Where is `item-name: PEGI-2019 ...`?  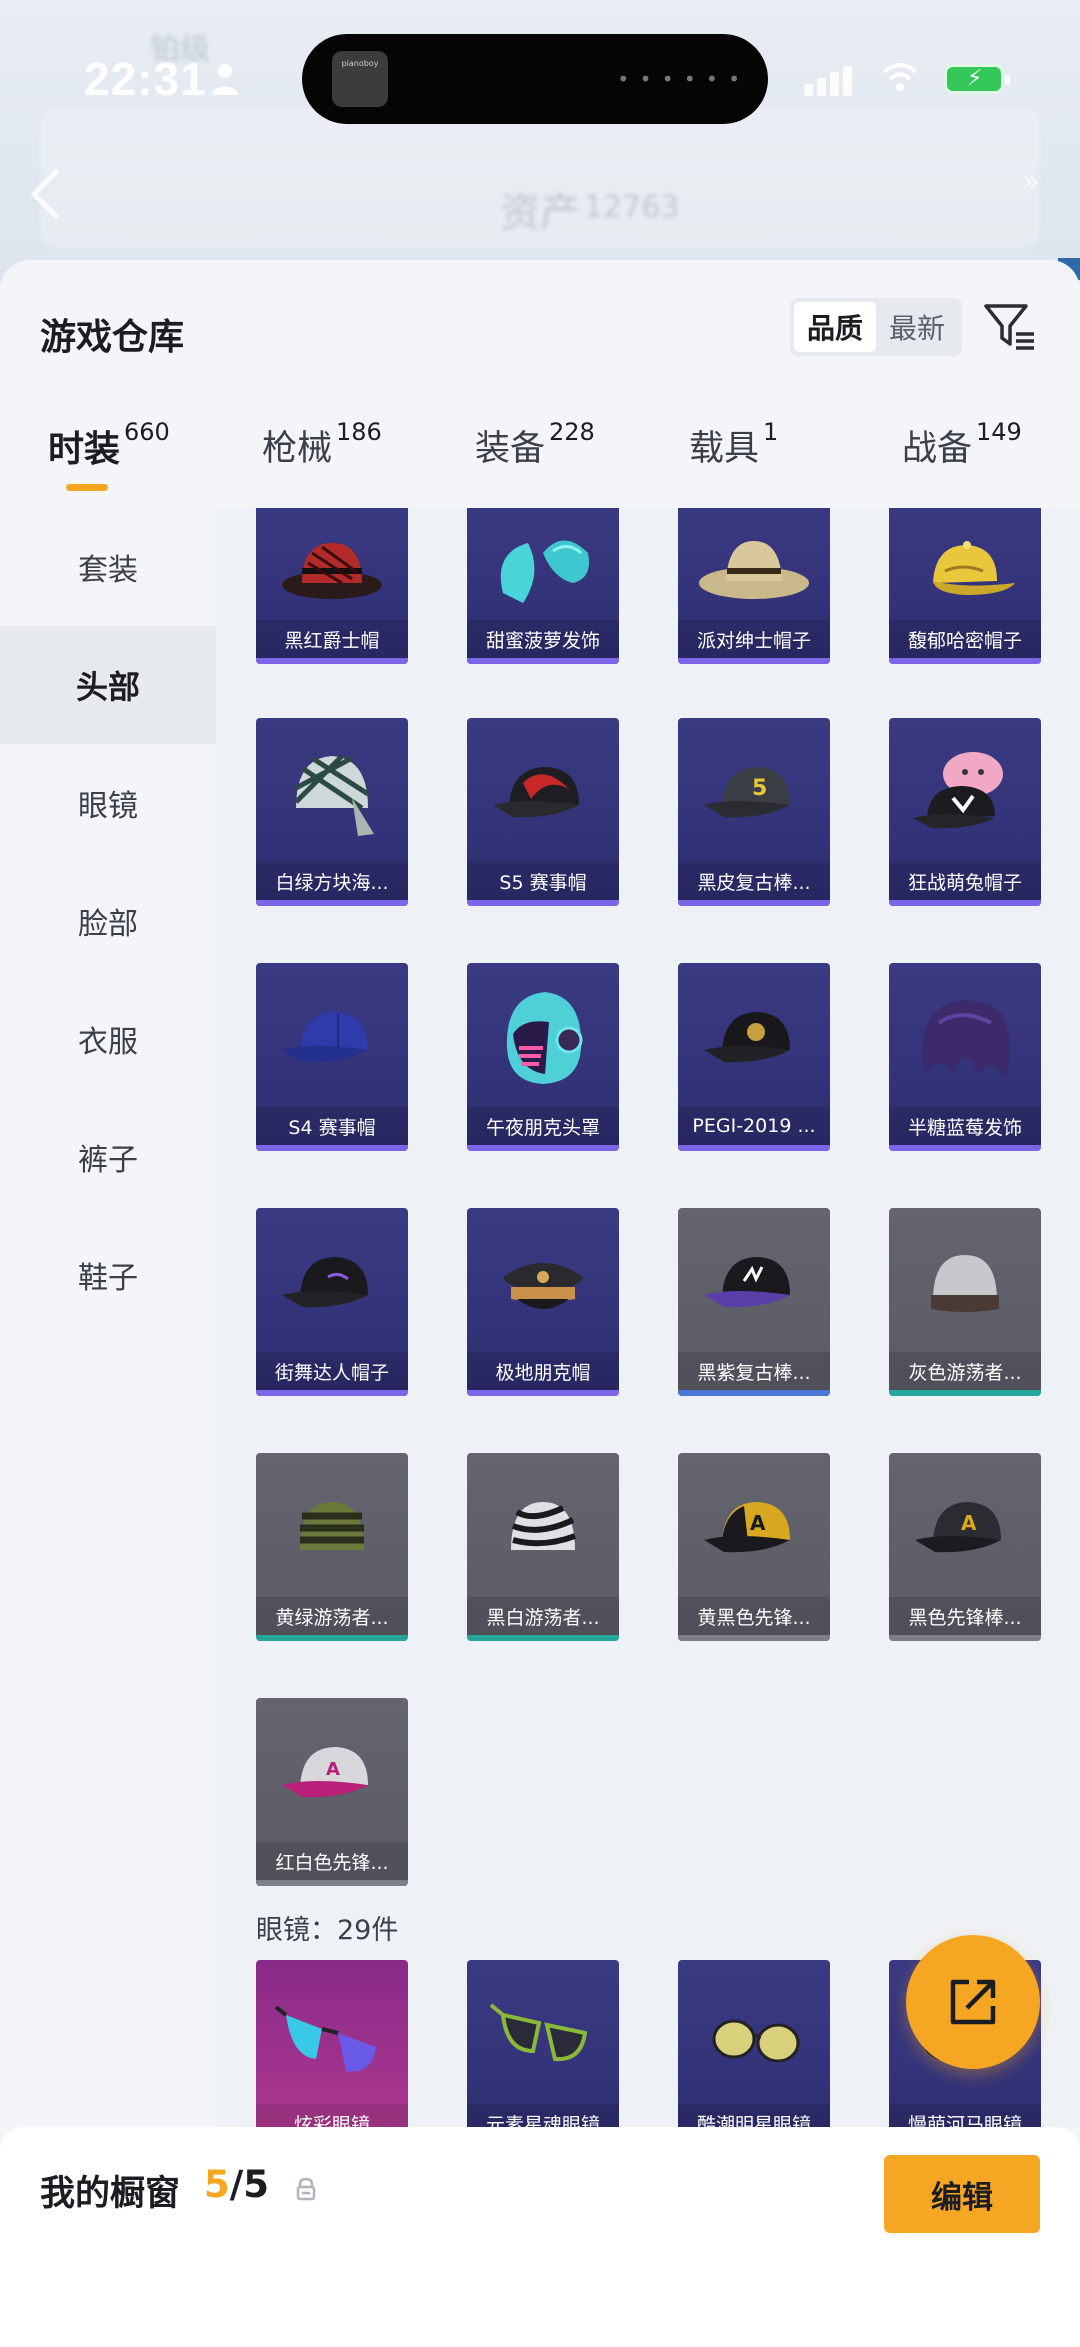 item-name: PEGI-2019 ... is located at coordinates (754, 1126).